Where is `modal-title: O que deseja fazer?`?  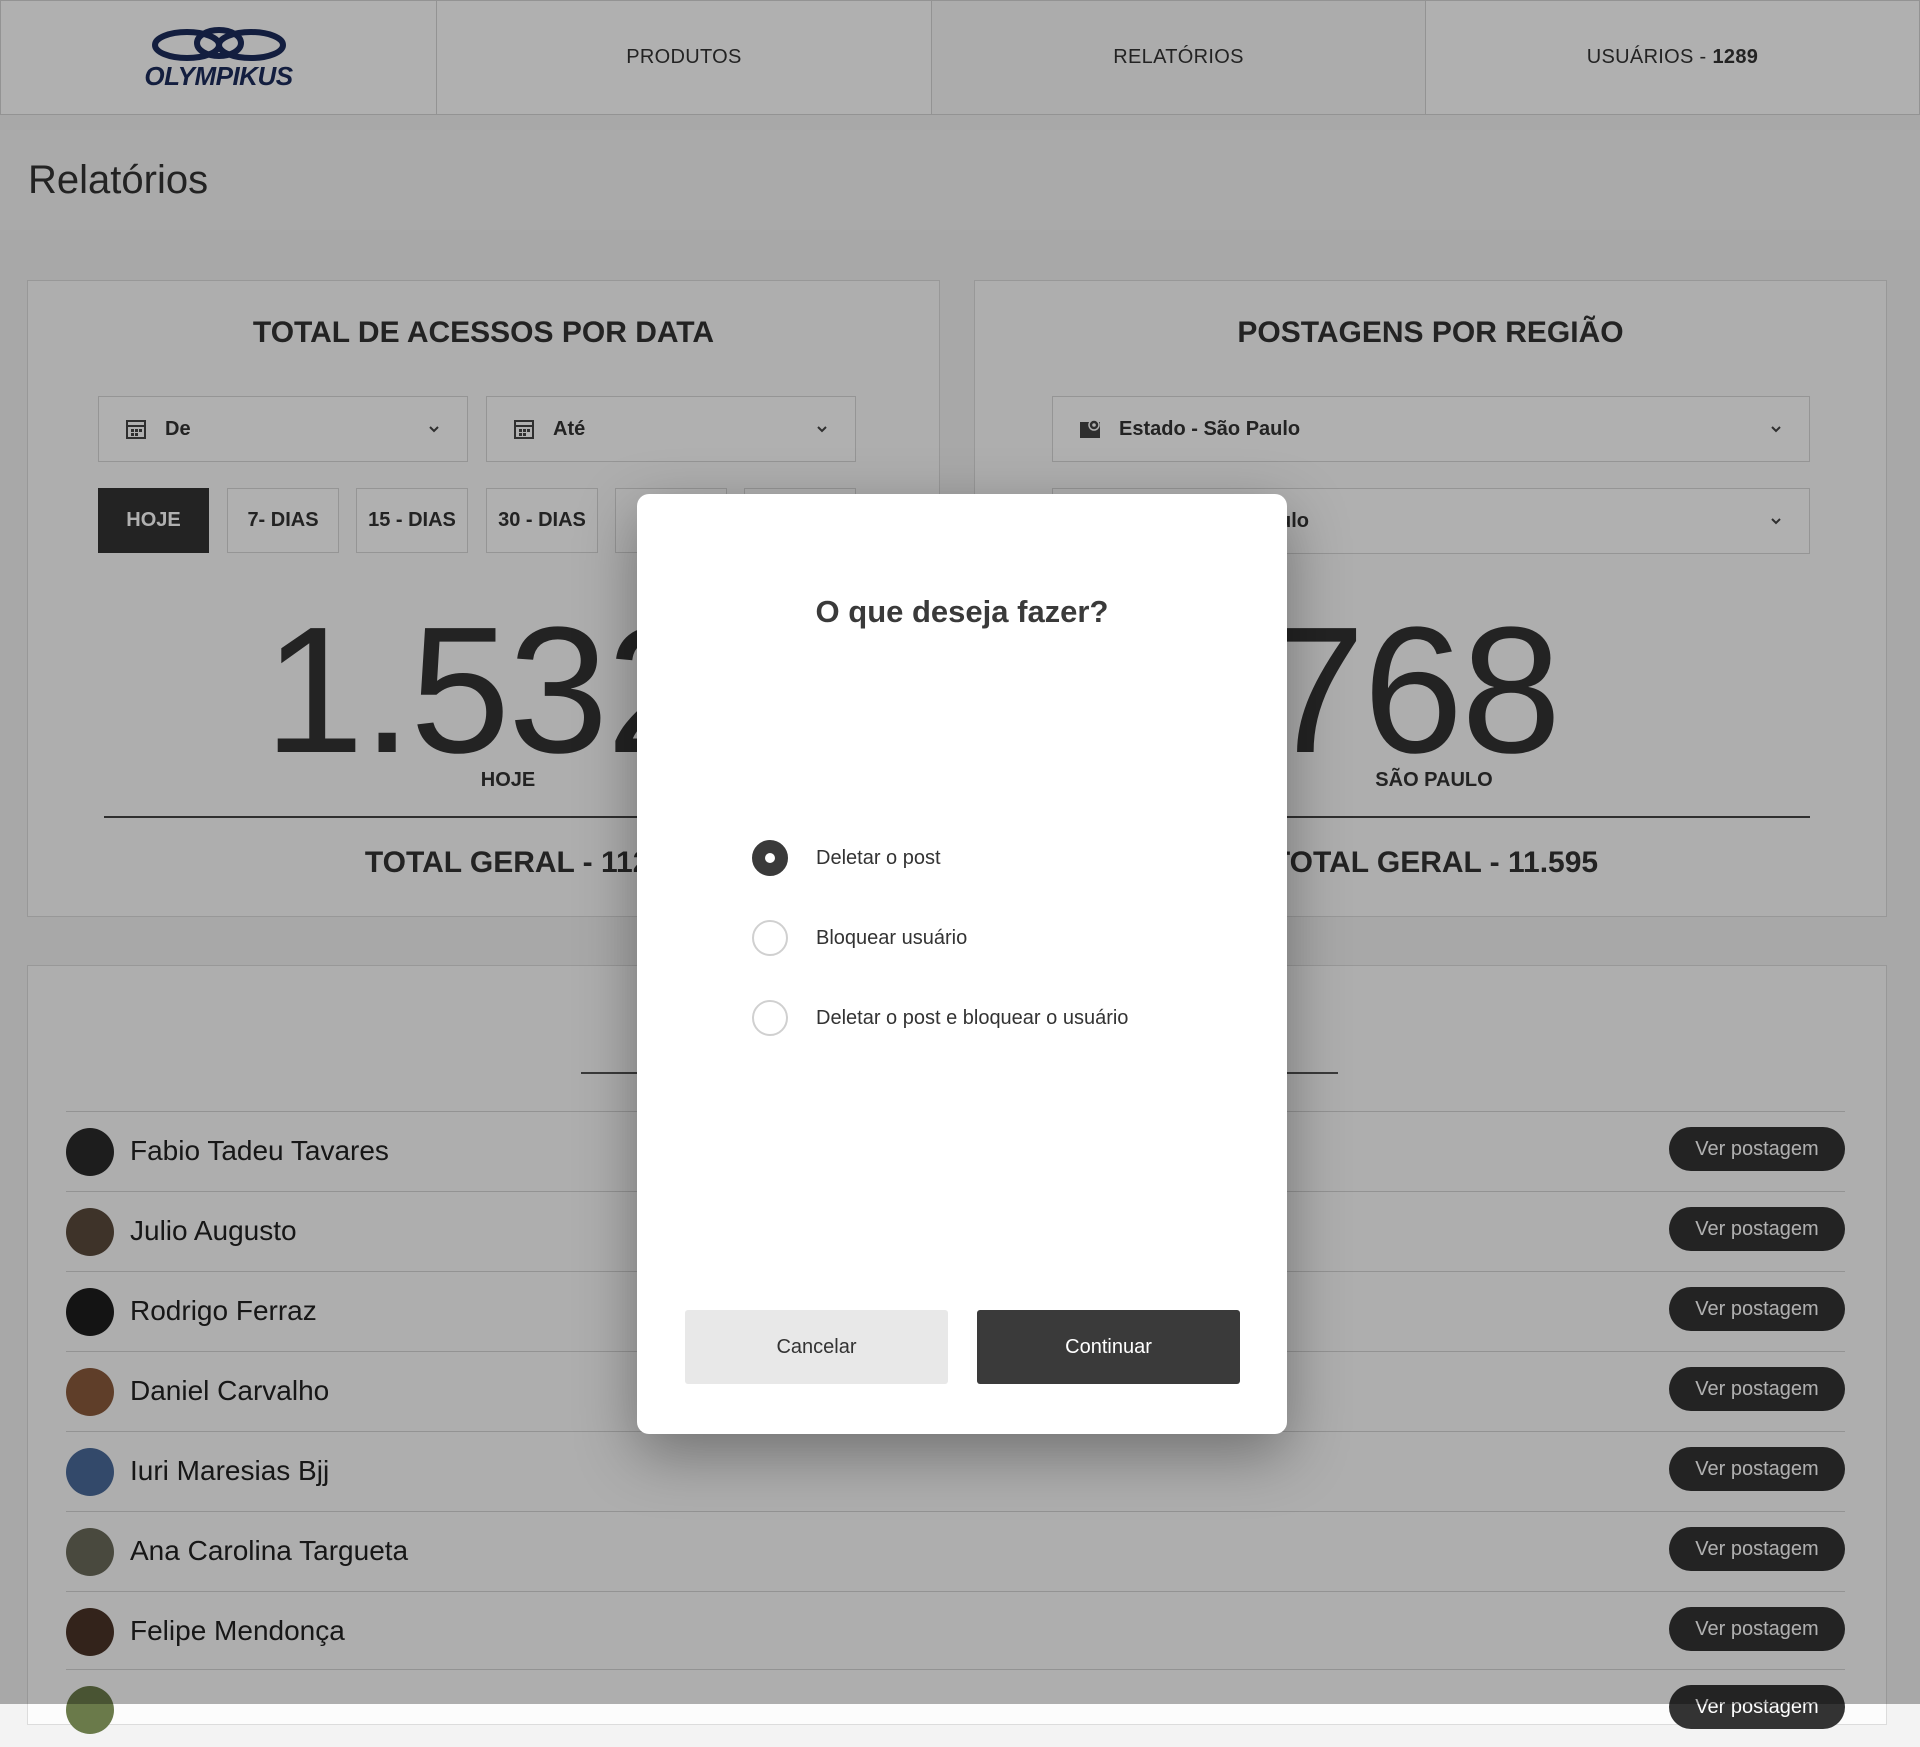
modal-title: O que deseja fazer? is located at coordinates (962, 611).